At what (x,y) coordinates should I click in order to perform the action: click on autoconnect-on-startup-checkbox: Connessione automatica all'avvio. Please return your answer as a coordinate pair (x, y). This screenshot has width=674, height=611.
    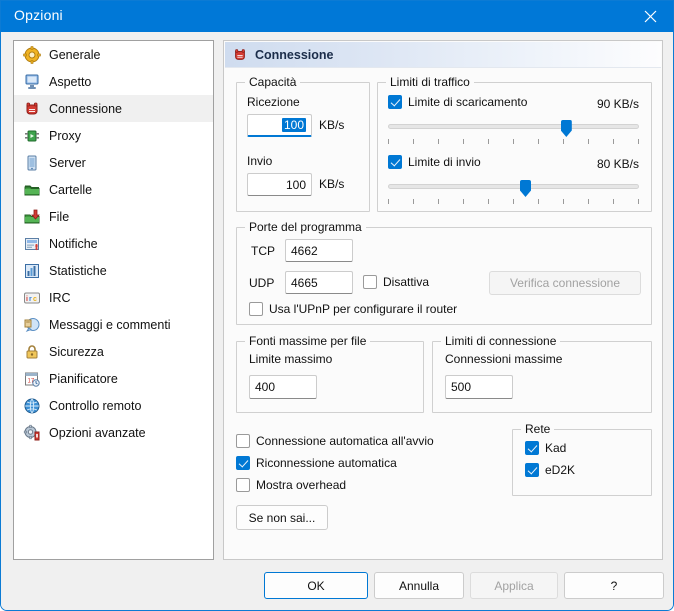
    Looking at the image, I should click on (335, 441).